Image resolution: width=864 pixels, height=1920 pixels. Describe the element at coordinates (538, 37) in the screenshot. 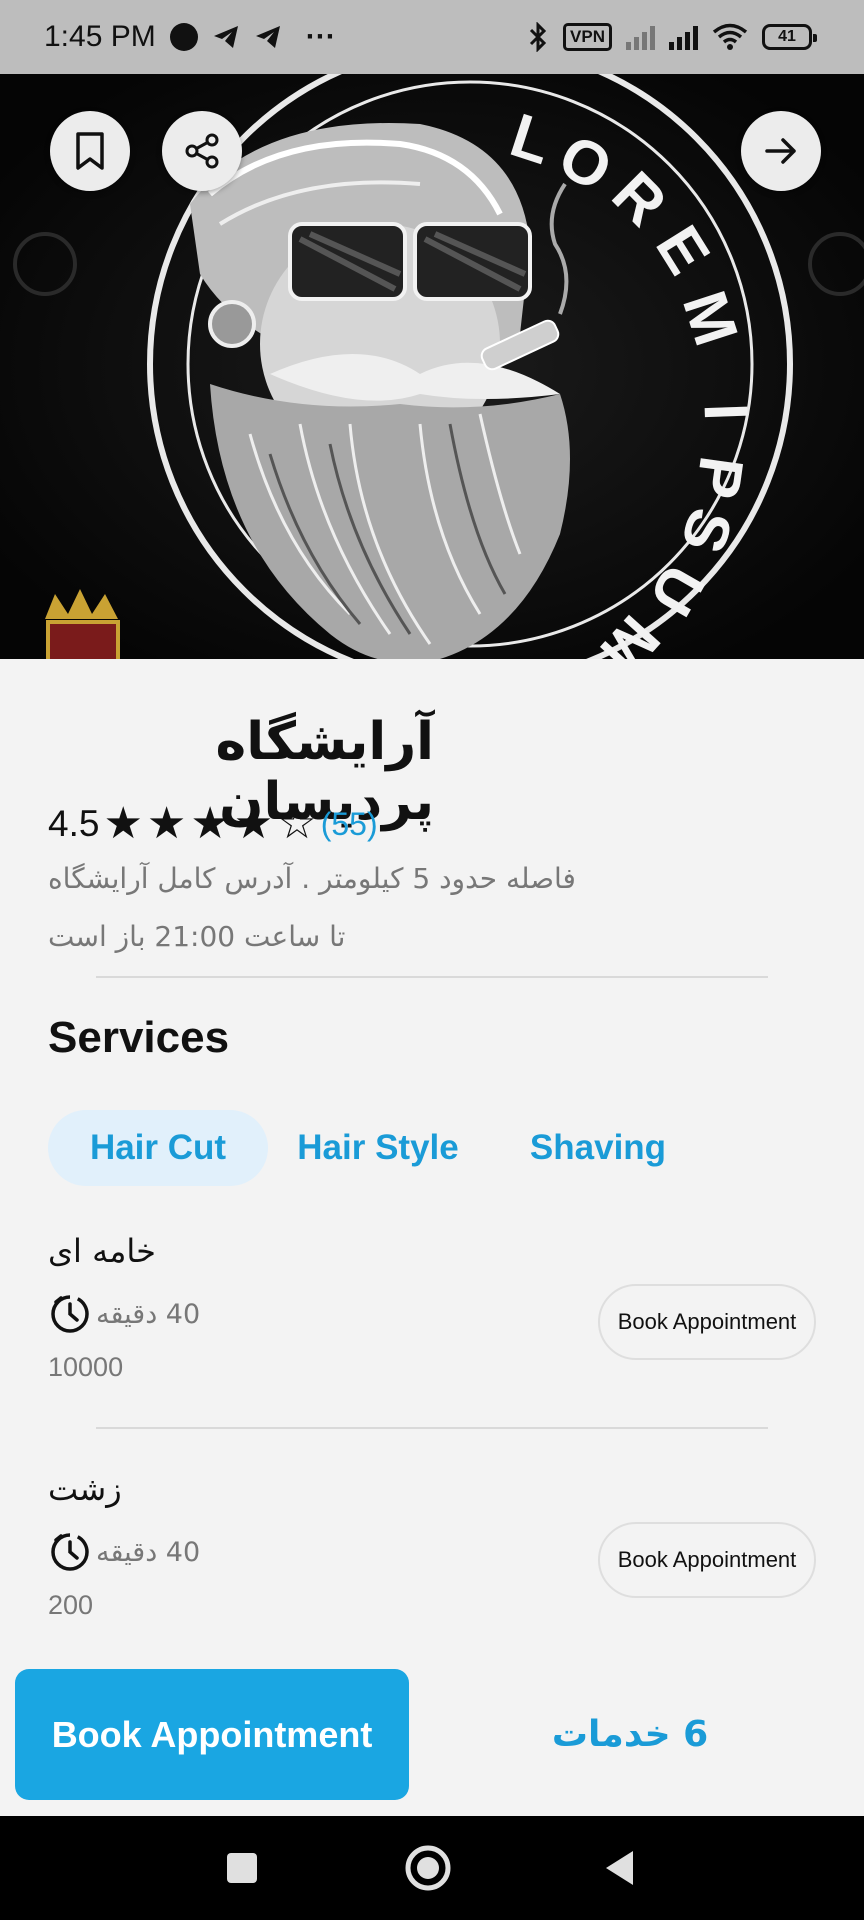

I see `bluetooth-icon` at that location.